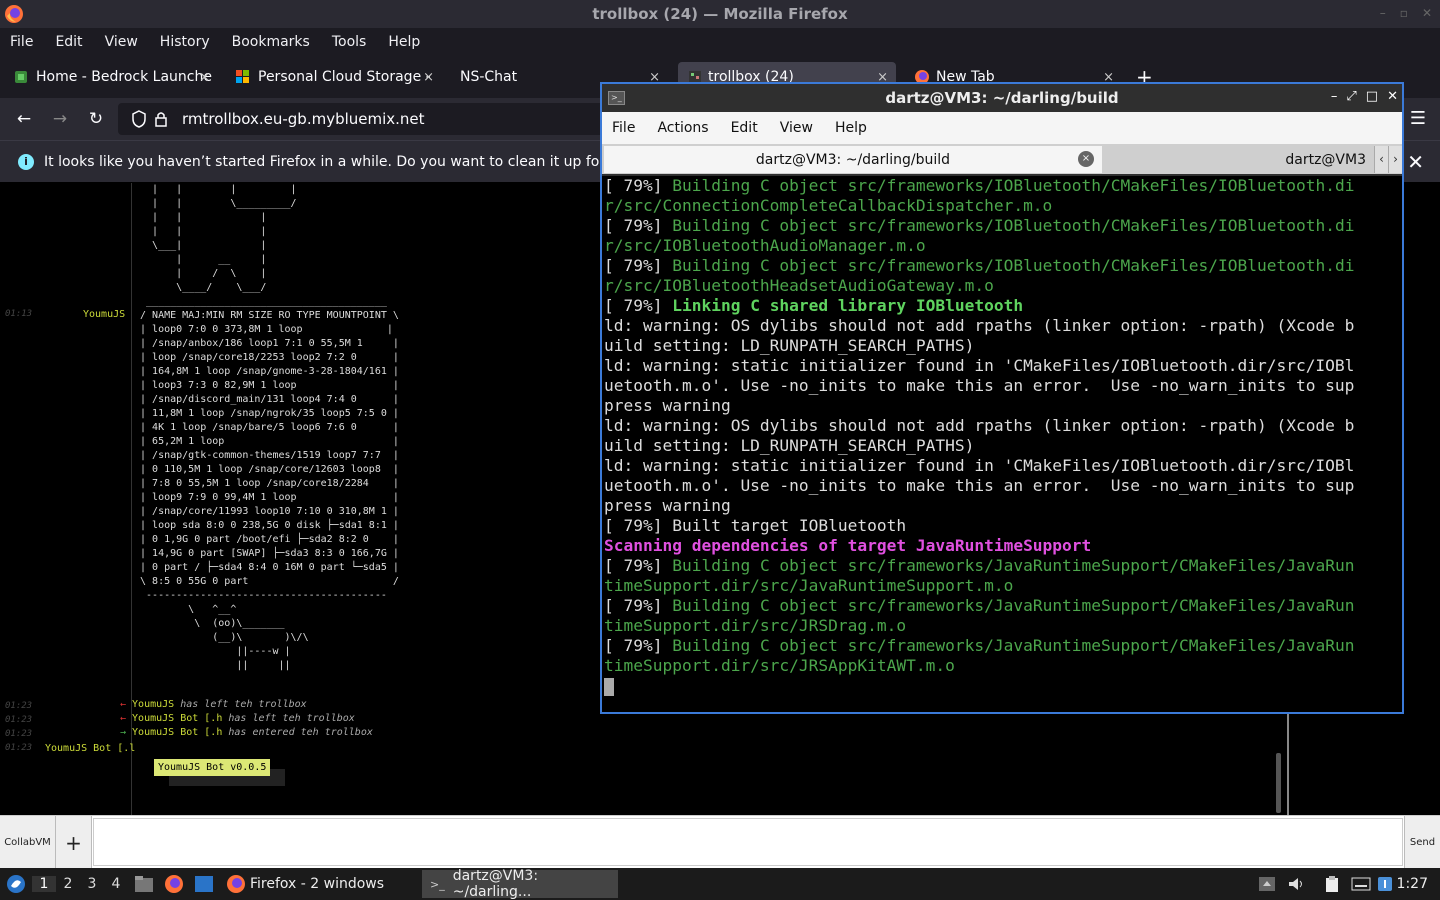 The height and width of the screenshot is (900, 1440). What do you see at coordinates (853, 159) in the screenshot?
I see `terminal-tab-active: dartz@VM3: ~/darling/build ×` at bounding box center [853, 159].